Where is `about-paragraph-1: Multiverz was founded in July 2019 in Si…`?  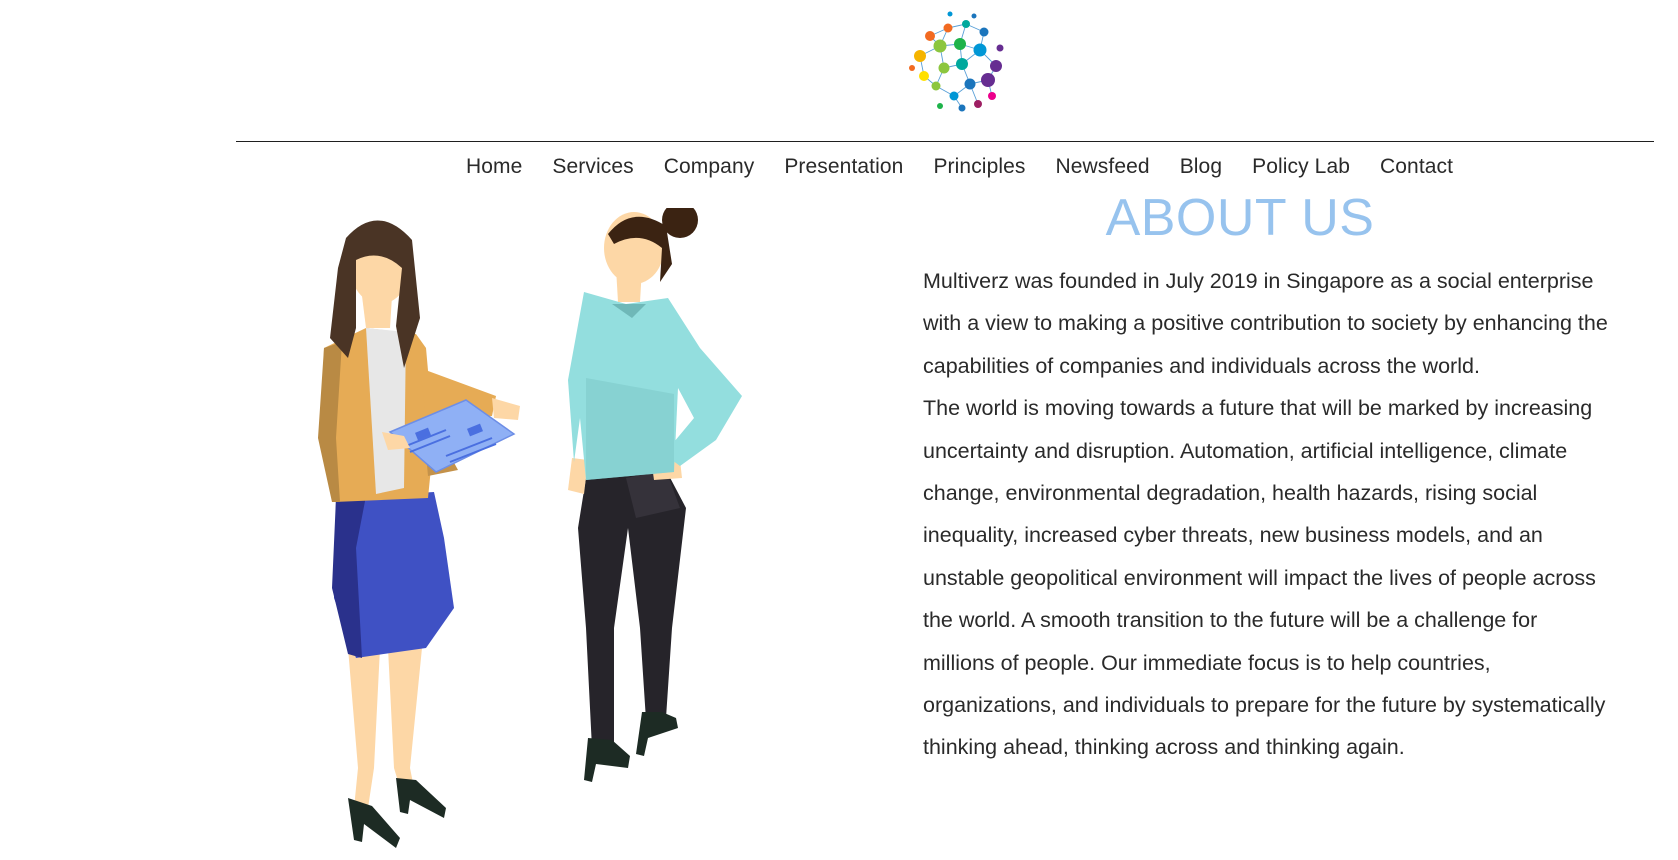
about-paragraph-1: Multiverz was founded in July 2019 in Si… is located at coordinates (1265, 323).